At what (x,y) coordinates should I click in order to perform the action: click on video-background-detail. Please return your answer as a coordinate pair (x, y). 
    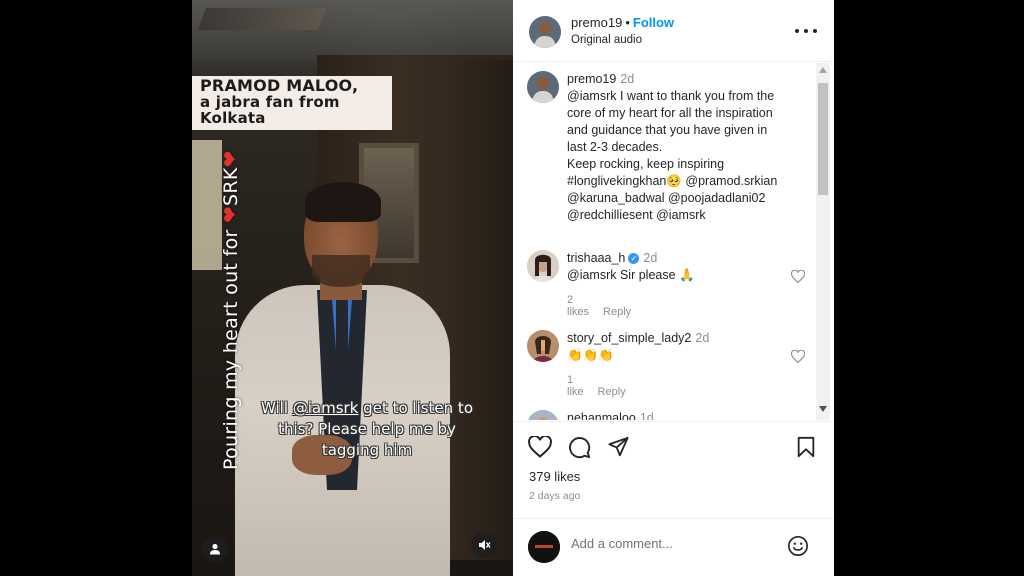
    Looking at the image, I should click on (262, 19).